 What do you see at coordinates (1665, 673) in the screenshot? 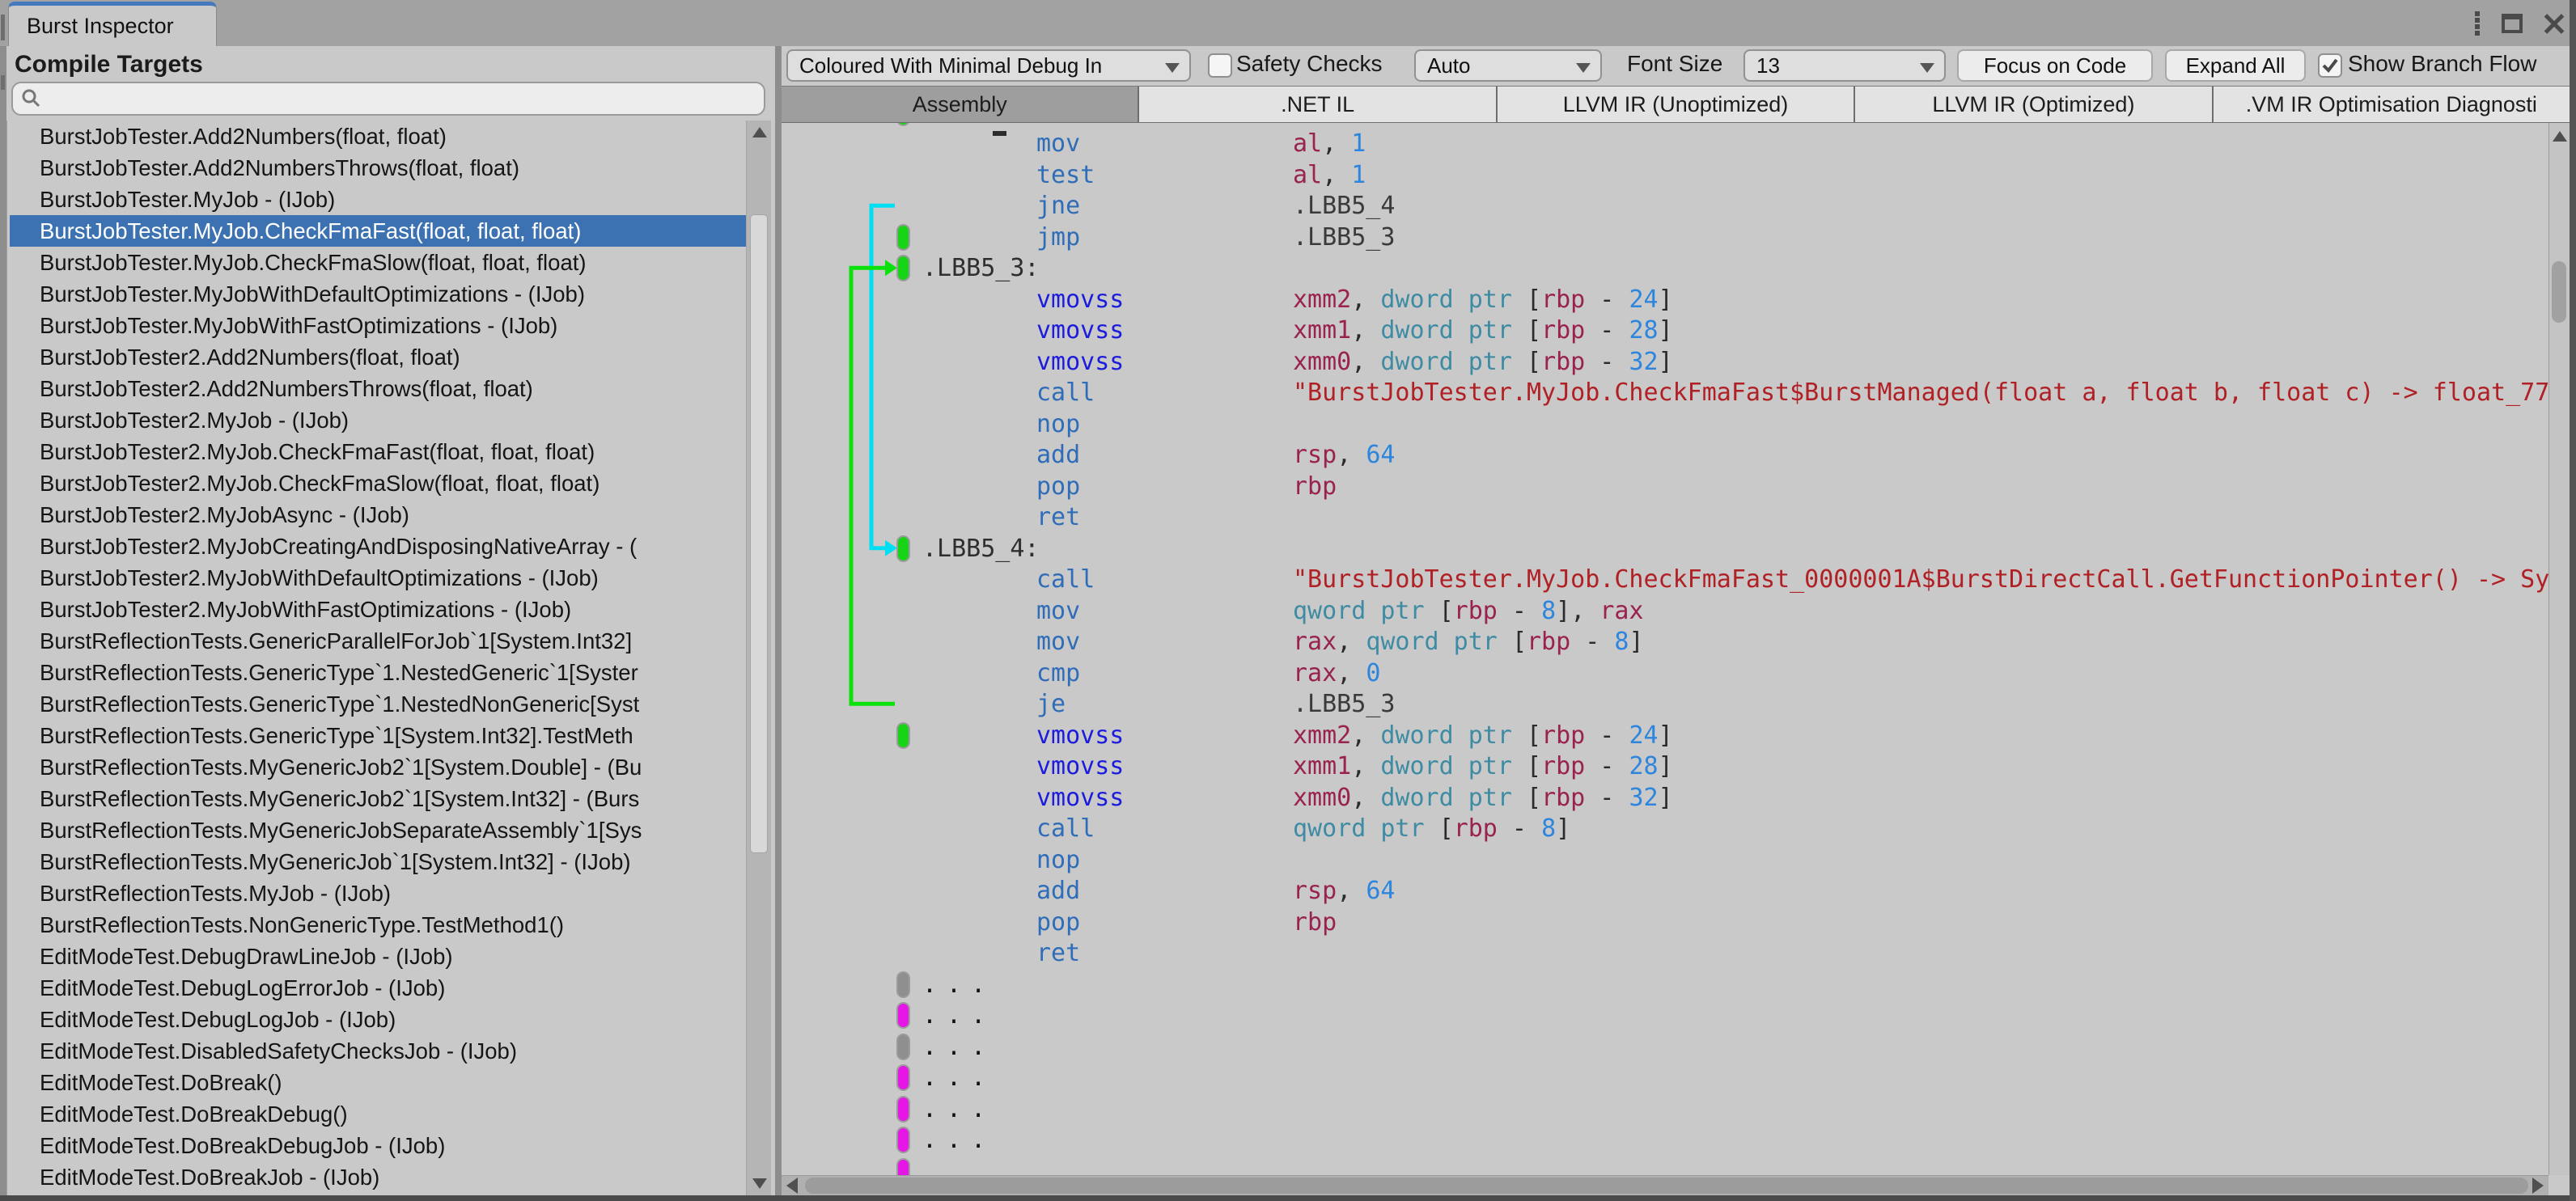
I see `code-line: cmp rax, 0` at bounding box center [1665, 673].